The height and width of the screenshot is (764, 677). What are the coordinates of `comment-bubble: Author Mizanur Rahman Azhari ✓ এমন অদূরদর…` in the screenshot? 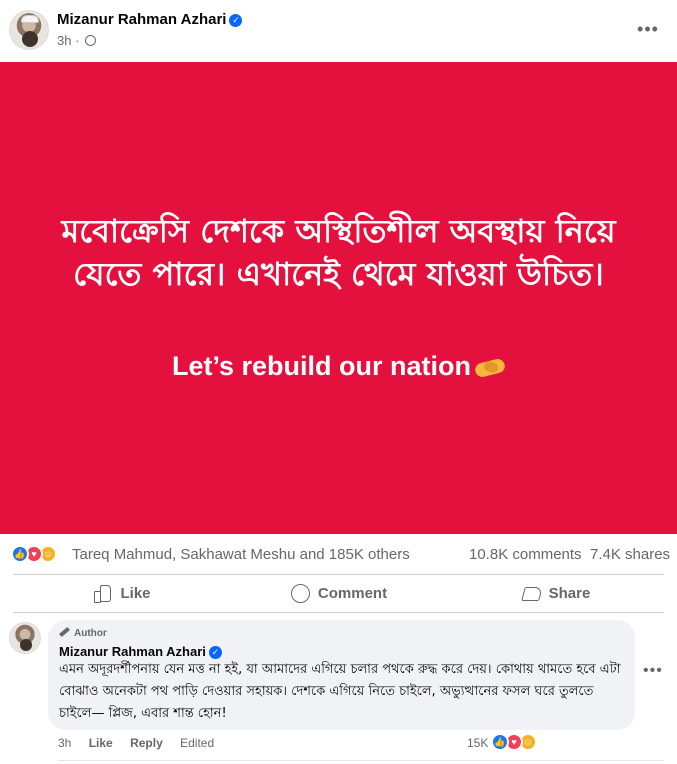 It's located at (341, 675).